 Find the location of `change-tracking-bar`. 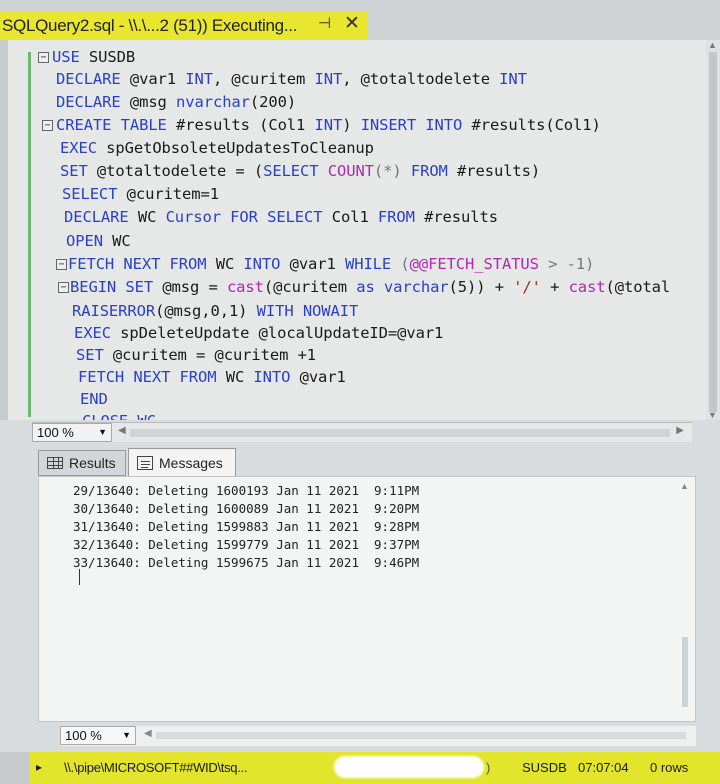

change-tracking-bar is located at coordinates (29, 234).